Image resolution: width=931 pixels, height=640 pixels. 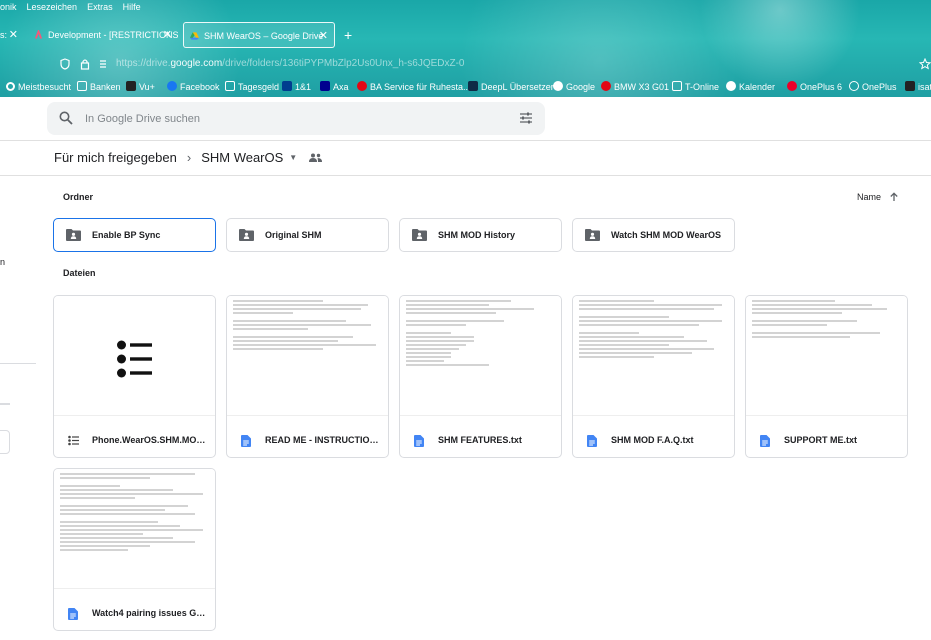 I want to click on file-shm-features: SHM FEATURES.txt, so click(x=480, y=376).